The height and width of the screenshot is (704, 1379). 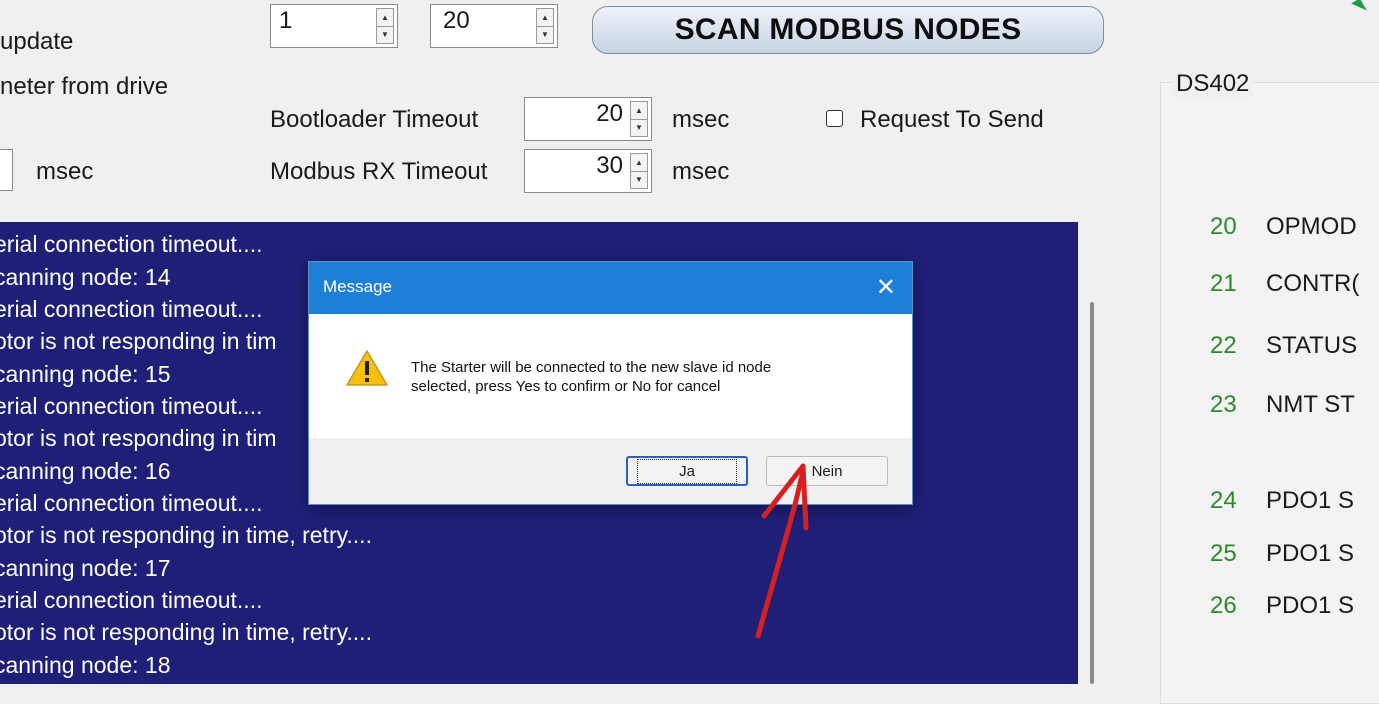 What do you see at coordinates (952, 119) in the screenshot?
I see `request-to-send-label: Request To Send` at bounding box center [952, 119].